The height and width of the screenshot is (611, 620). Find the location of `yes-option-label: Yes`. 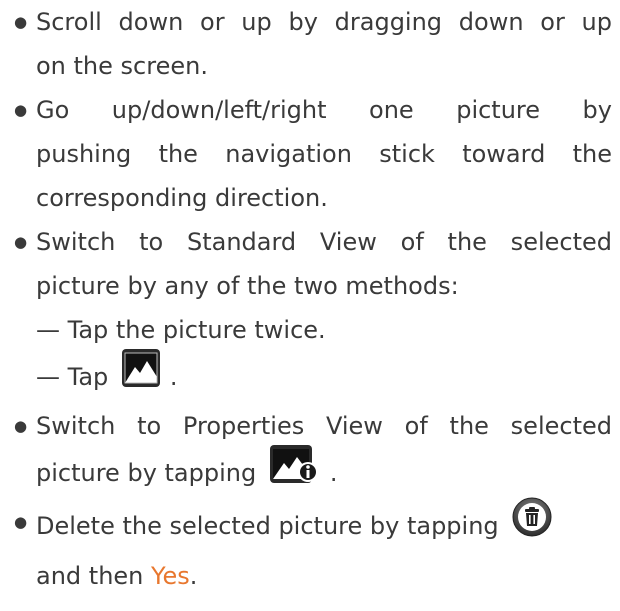

yes-option-label: Yes is located at coordinates (170, 576).